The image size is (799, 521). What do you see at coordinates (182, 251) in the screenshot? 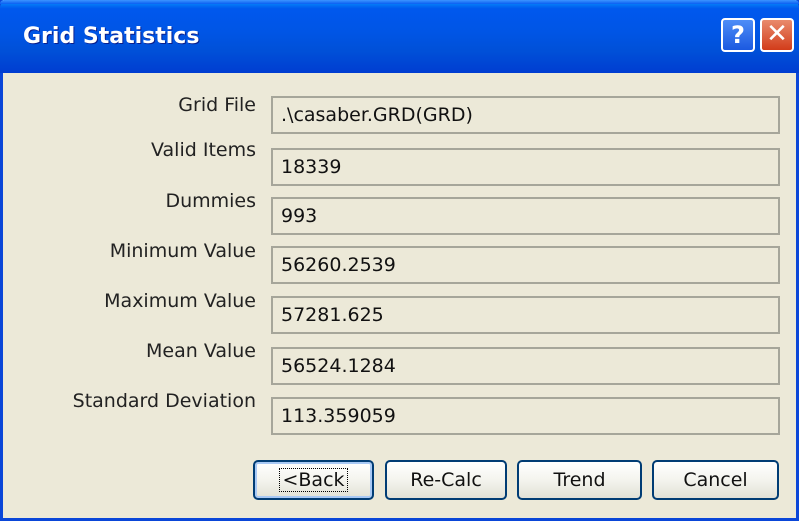
I see `minimum-value-label: Minimum Value` at bounding box center [182, 251].